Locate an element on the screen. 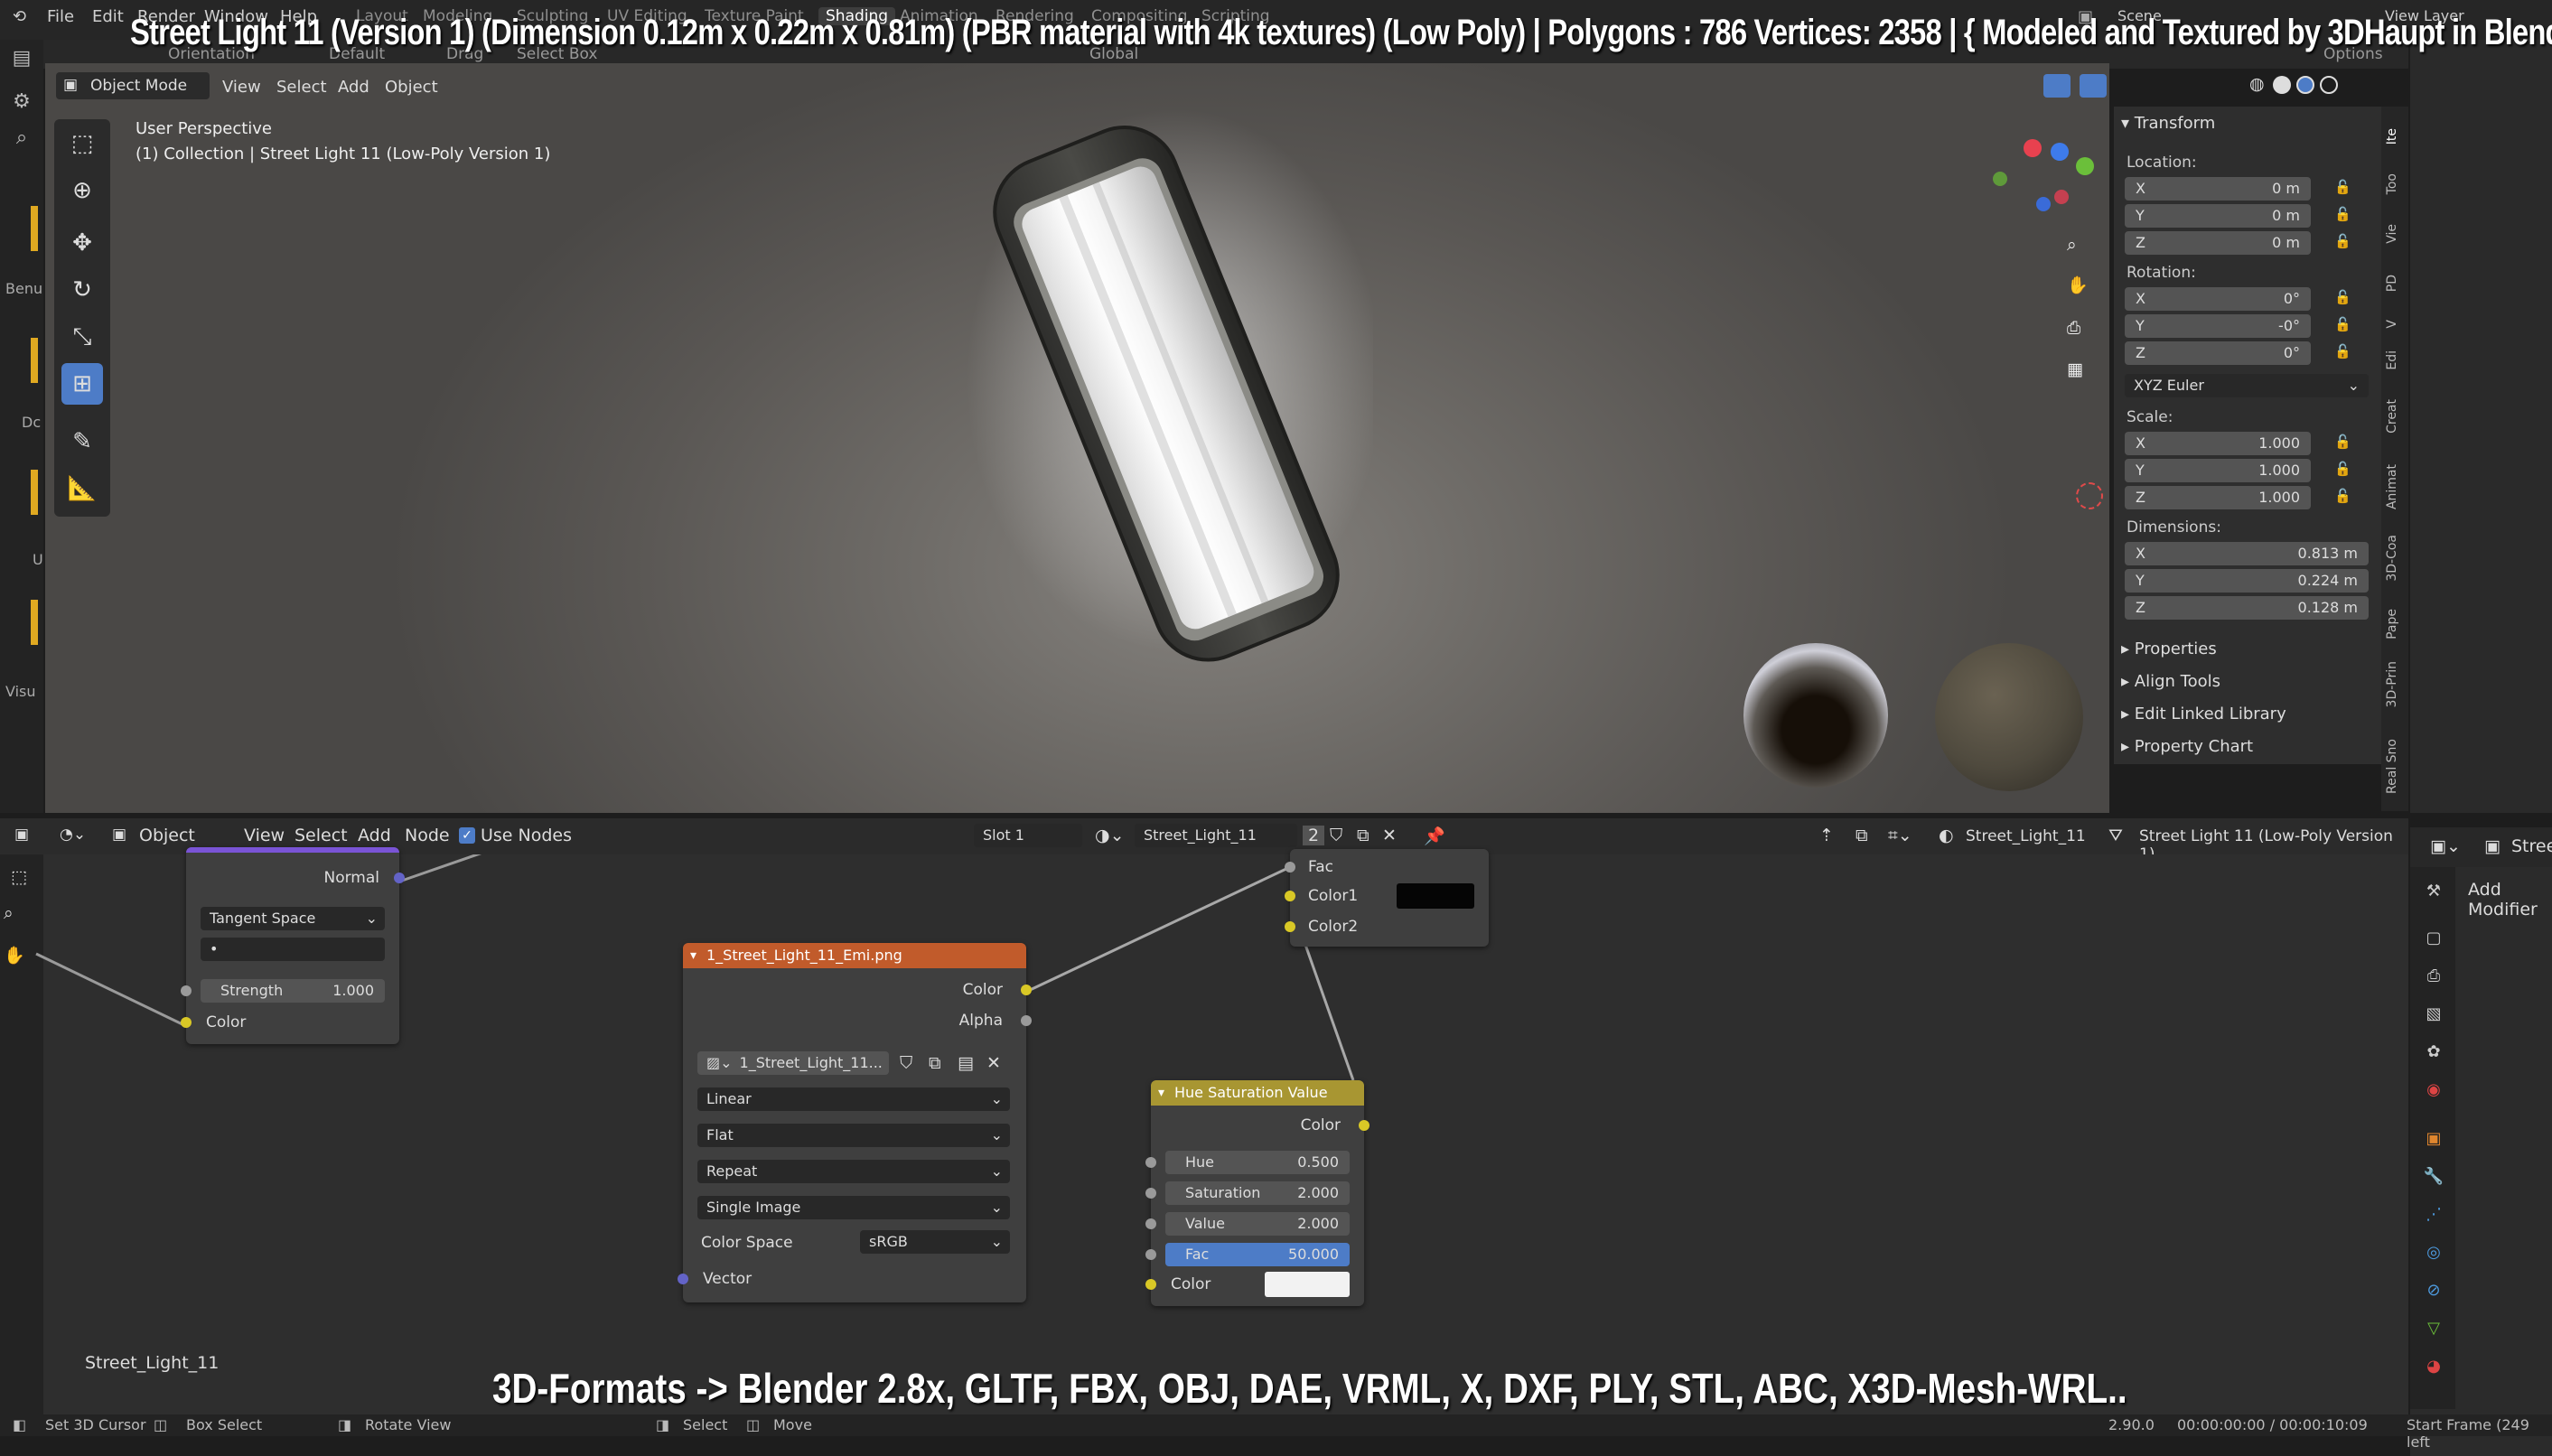 The image size is (2552, 1456). viewport-menu-object: Object is located at coordinates (412, 87).